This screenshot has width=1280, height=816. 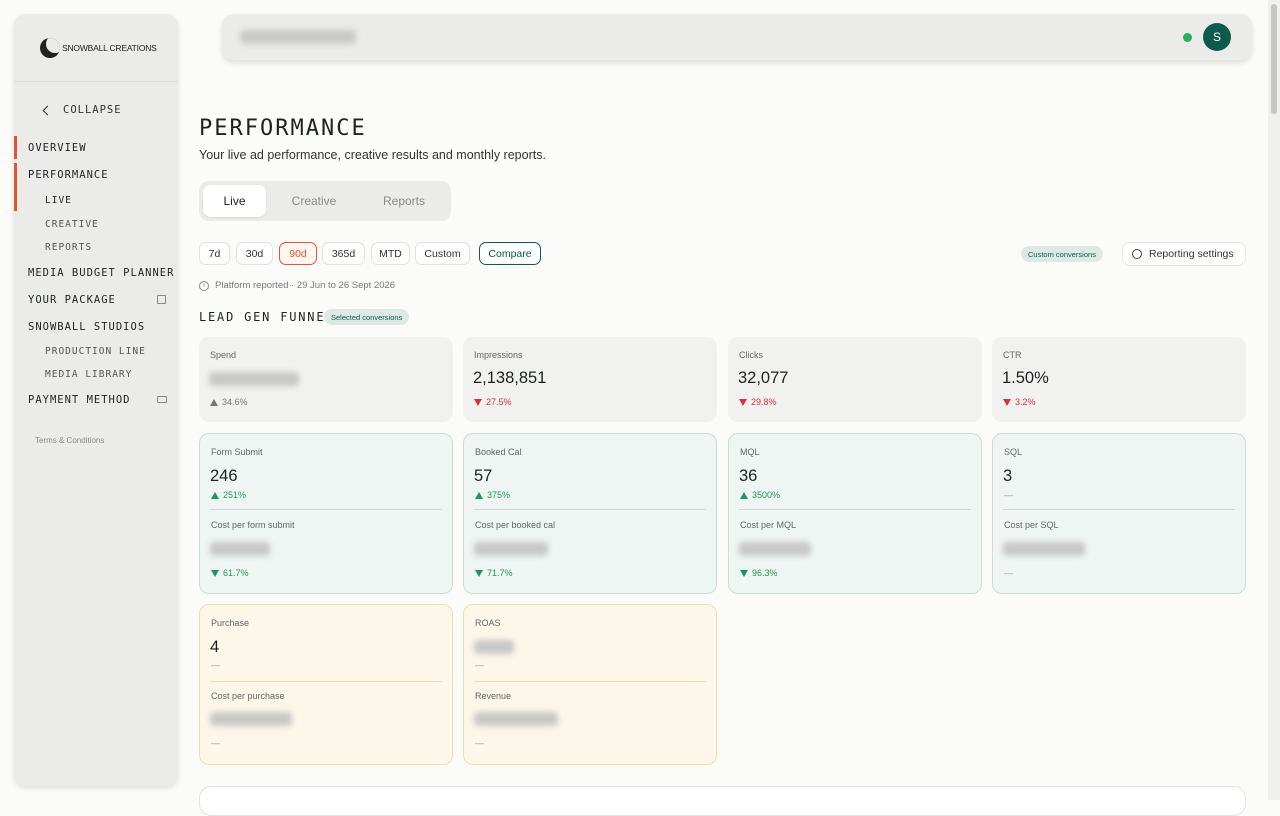 What do you see at coordinates (86, 327) in the screenshot?
I see `sidebar-item-snowball-studios: SNOWBALL STUDIOS` at bounding box center [86, 327].